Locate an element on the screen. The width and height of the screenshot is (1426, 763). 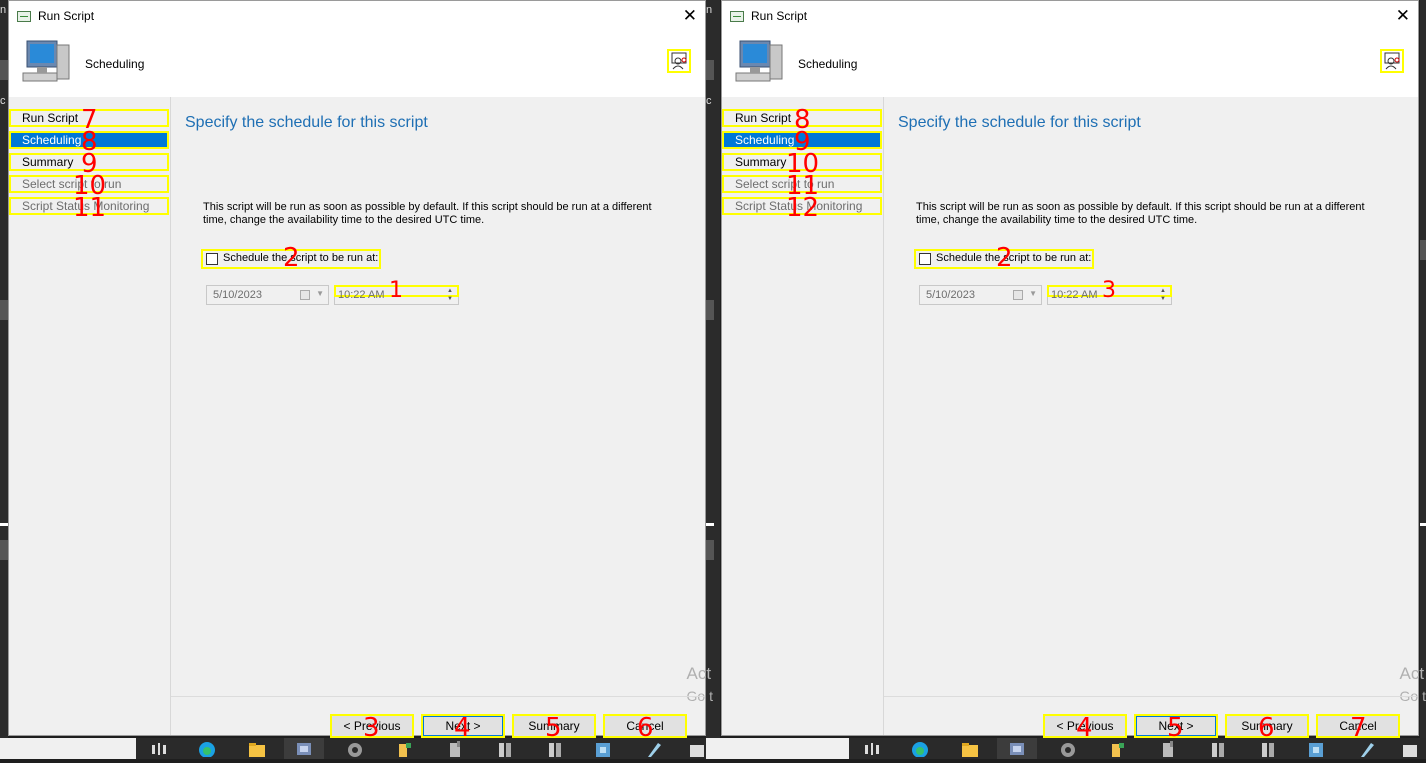
bottom-middle-bar is located at coordinates (777, 748).